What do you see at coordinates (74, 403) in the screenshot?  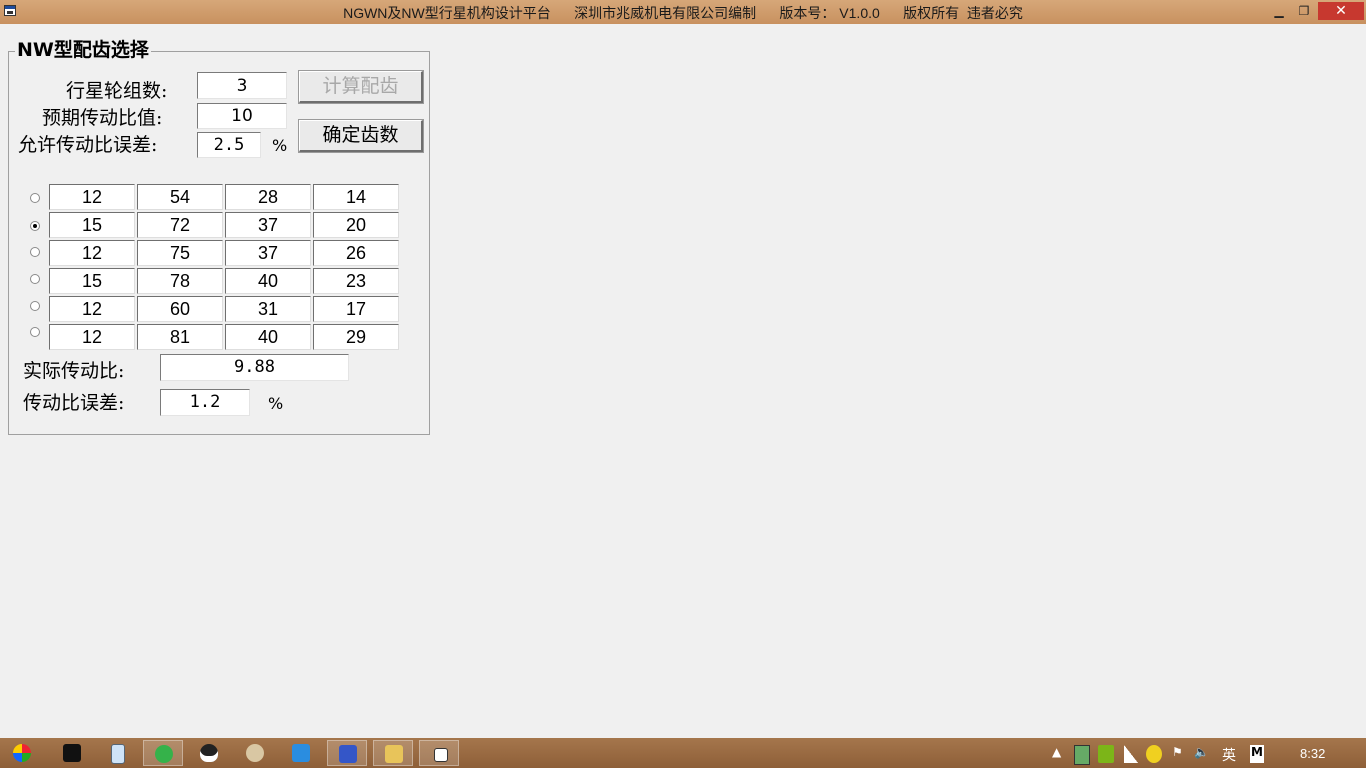 I see `ratio-error-label: 传动比误差:` at bounding box center [74, 403].